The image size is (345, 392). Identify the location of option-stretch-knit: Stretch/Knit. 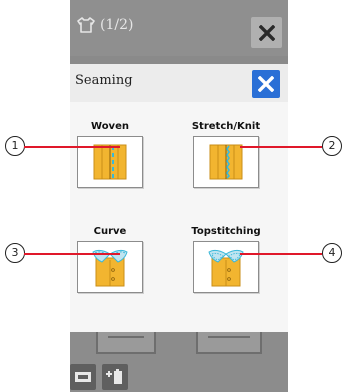
(226, 154).